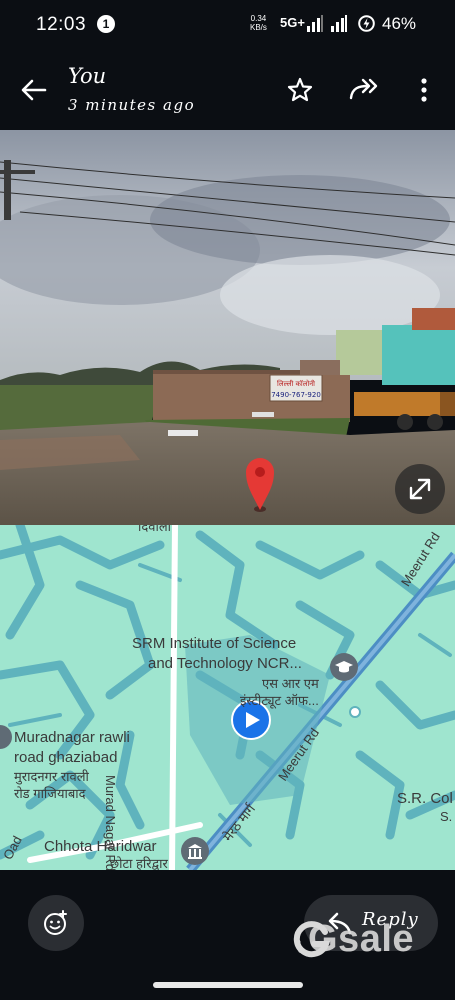 This screenshot has width=455, height=1000. What do you see at coordinates (100, 846) in the screenshot?
I see `map-label-chhota-haridwar: Chhota Haridwar` at bounding box center [100, 846].